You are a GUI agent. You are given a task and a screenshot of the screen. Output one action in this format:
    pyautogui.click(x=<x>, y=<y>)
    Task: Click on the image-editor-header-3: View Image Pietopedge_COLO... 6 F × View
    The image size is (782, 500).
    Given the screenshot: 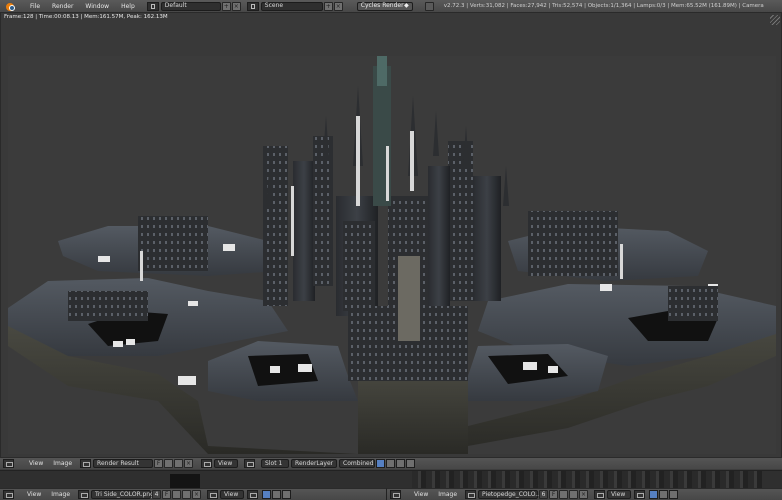 What is the action you would take?
    pyautogui.click(x=584, y=494)
    